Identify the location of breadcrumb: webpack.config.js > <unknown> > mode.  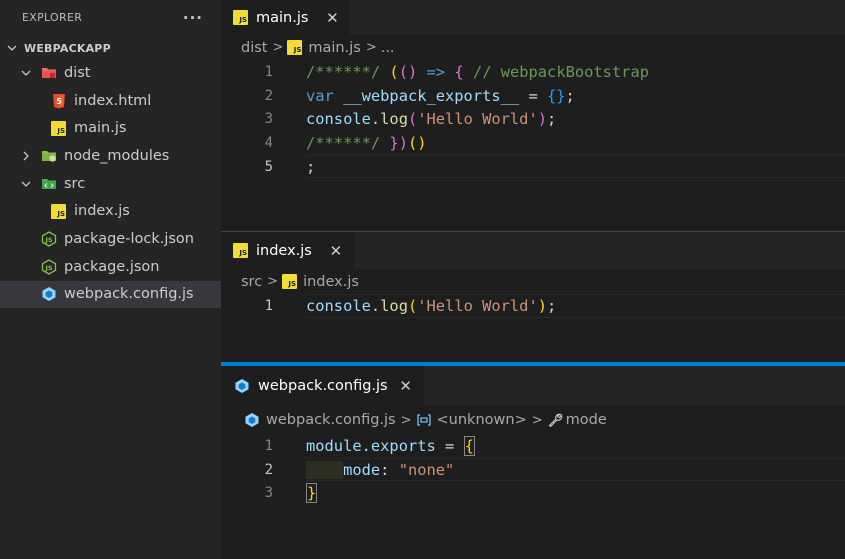
(533, 420).